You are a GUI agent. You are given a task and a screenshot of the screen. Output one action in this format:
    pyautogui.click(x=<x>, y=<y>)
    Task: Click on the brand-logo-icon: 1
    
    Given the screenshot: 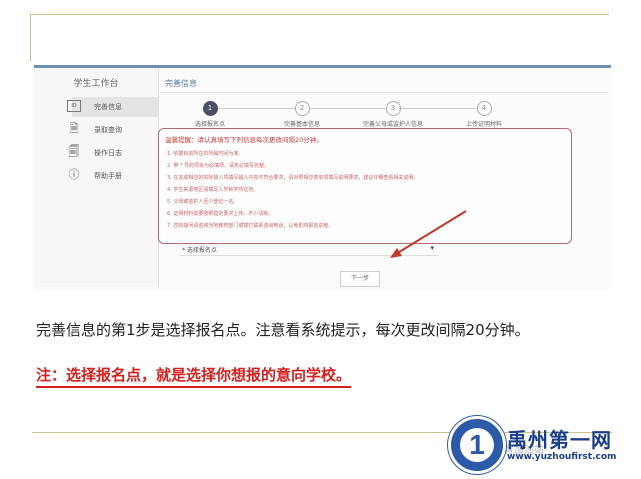 What is the action you would take?
    pyautogui.click(x=477, y=445)
    